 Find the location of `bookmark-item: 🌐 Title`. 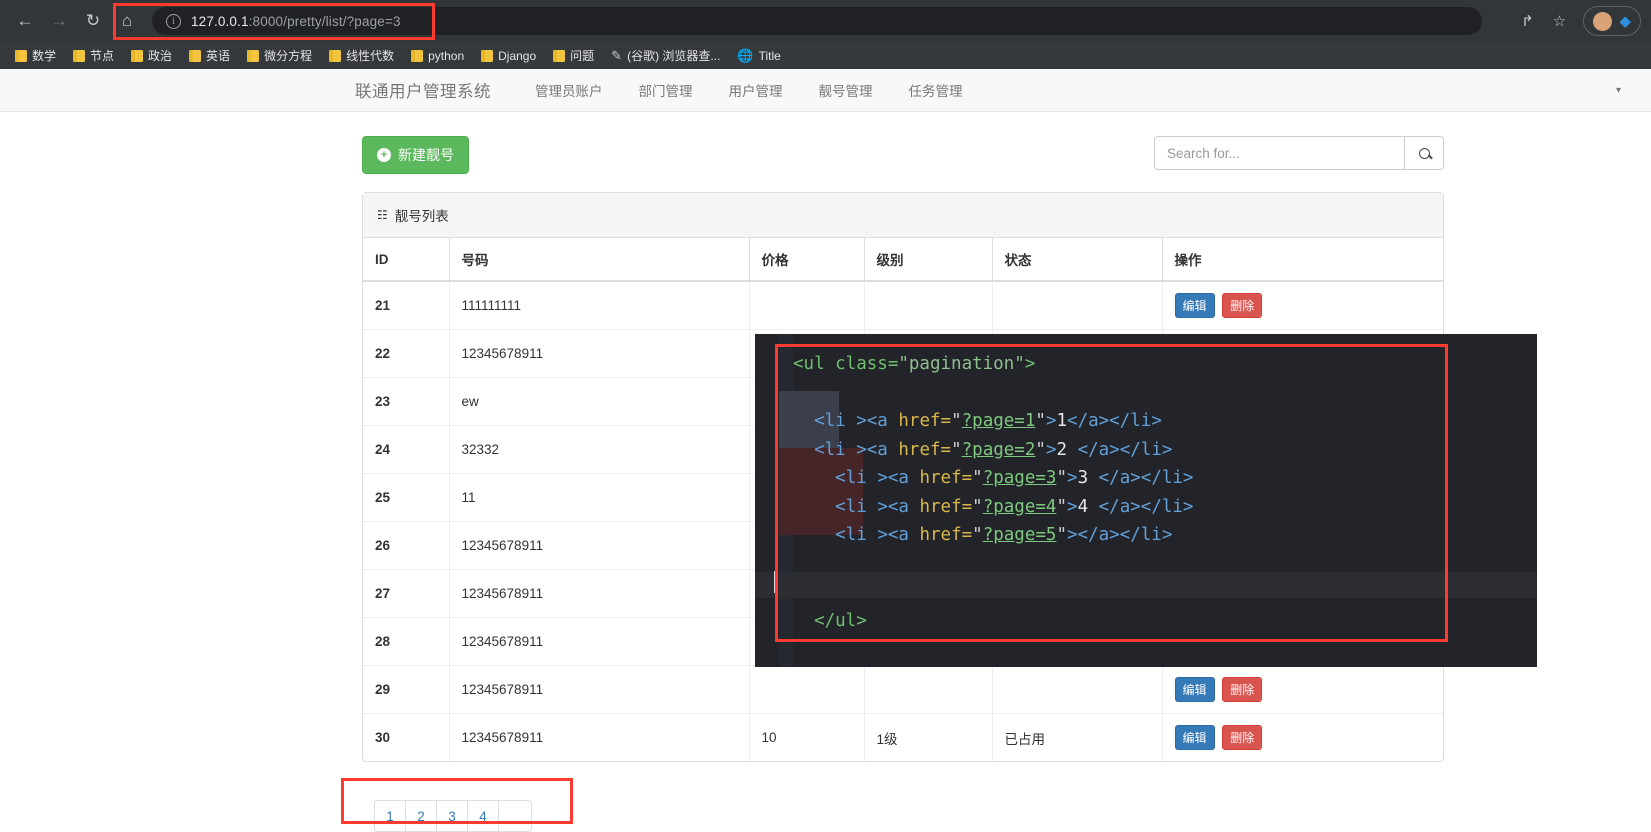

bookmark-item: 🌐 Title is located at coordinates (758, 56).